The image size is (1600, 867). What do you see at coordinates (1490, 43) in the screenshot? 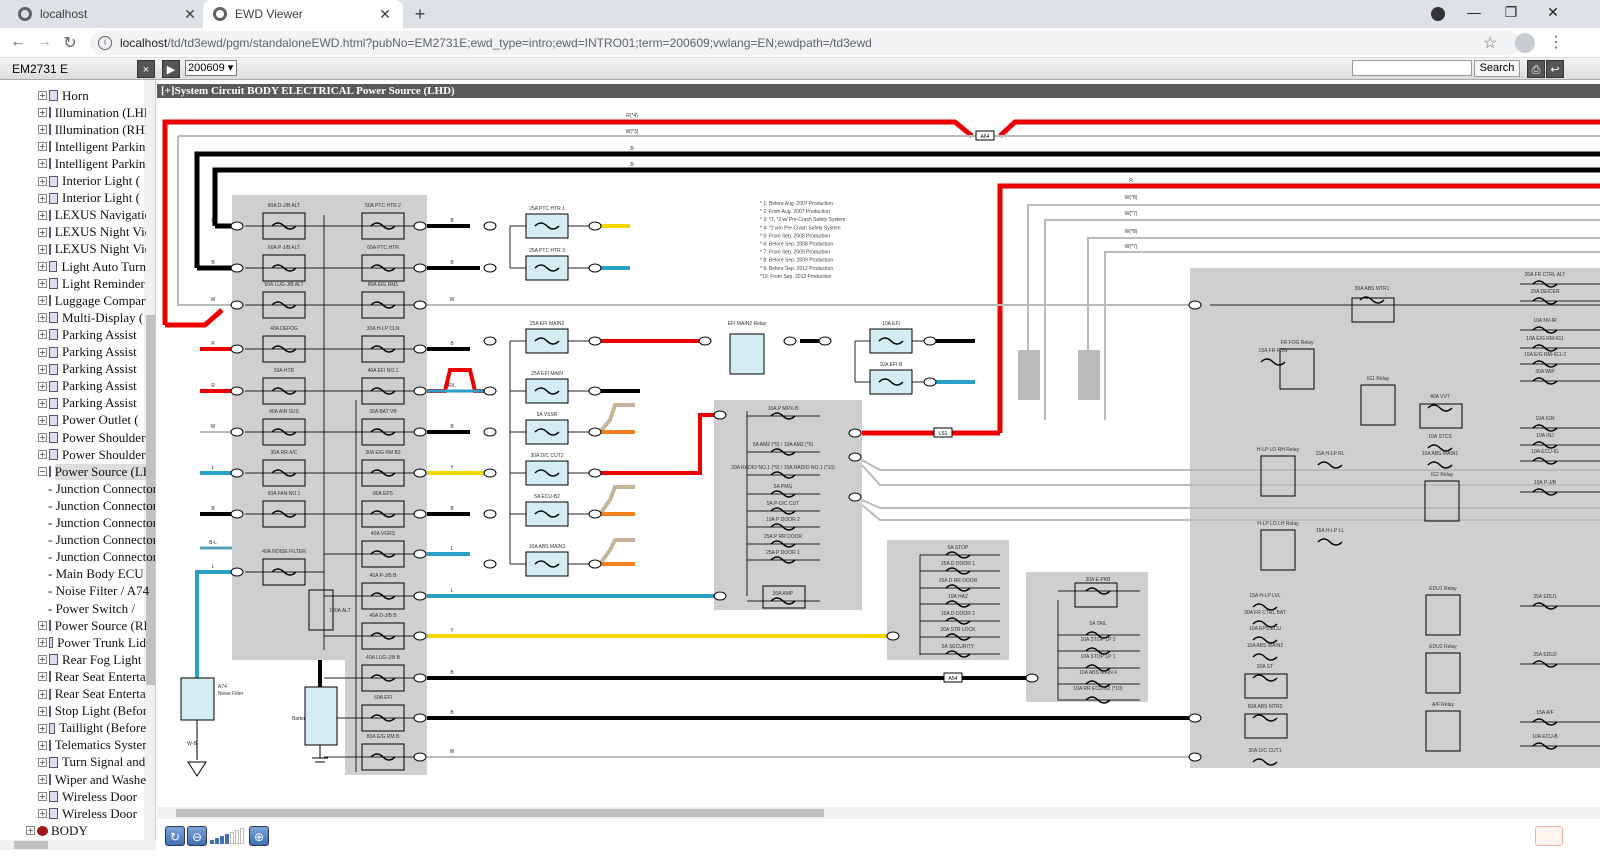
I see `bookmark-star-icon: ☆` at bounding box center [1490, 43].